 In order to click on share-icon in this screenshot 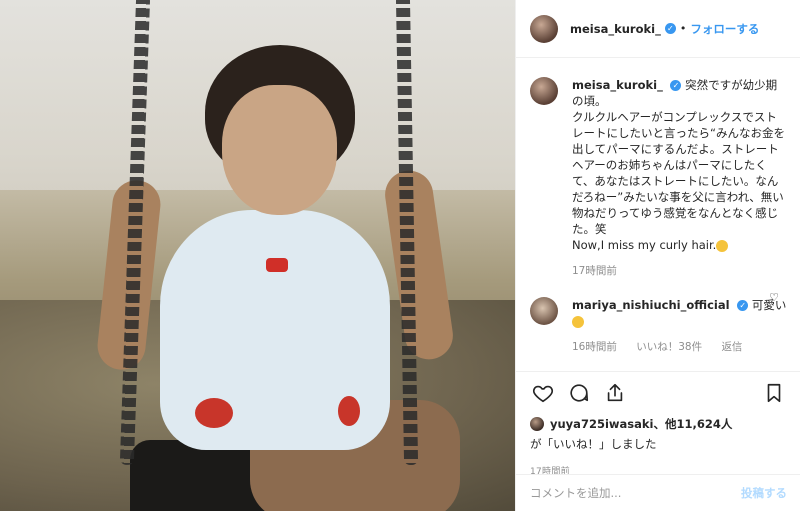, I will do `click(615, 393)`.